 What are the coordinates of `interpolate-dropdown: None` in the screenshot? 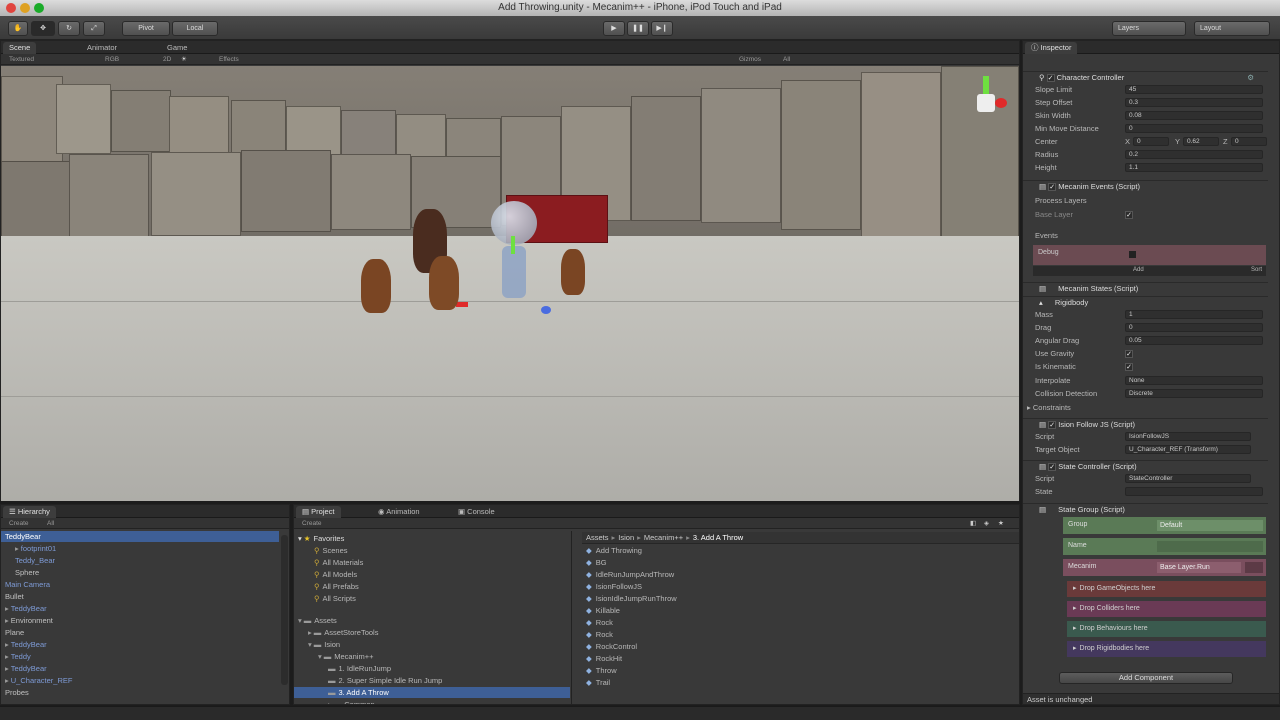 It's located at (1194, 380).